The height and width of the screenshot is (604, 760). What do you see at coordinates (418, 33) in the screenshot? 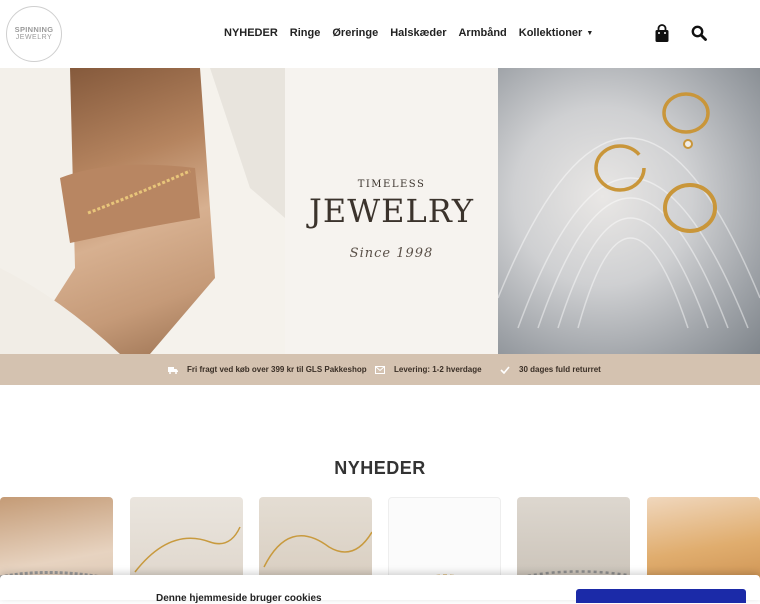
I see `nav-item-halskaeder: Halskæder` at bounding box center [418, 33].